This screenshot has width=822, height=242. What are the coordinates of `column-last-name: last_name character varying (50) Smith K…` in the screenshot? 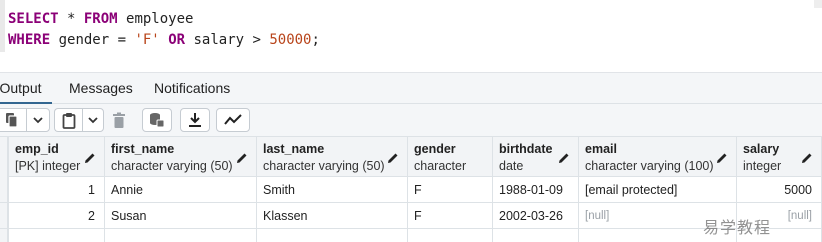 It's located at (331, 189).